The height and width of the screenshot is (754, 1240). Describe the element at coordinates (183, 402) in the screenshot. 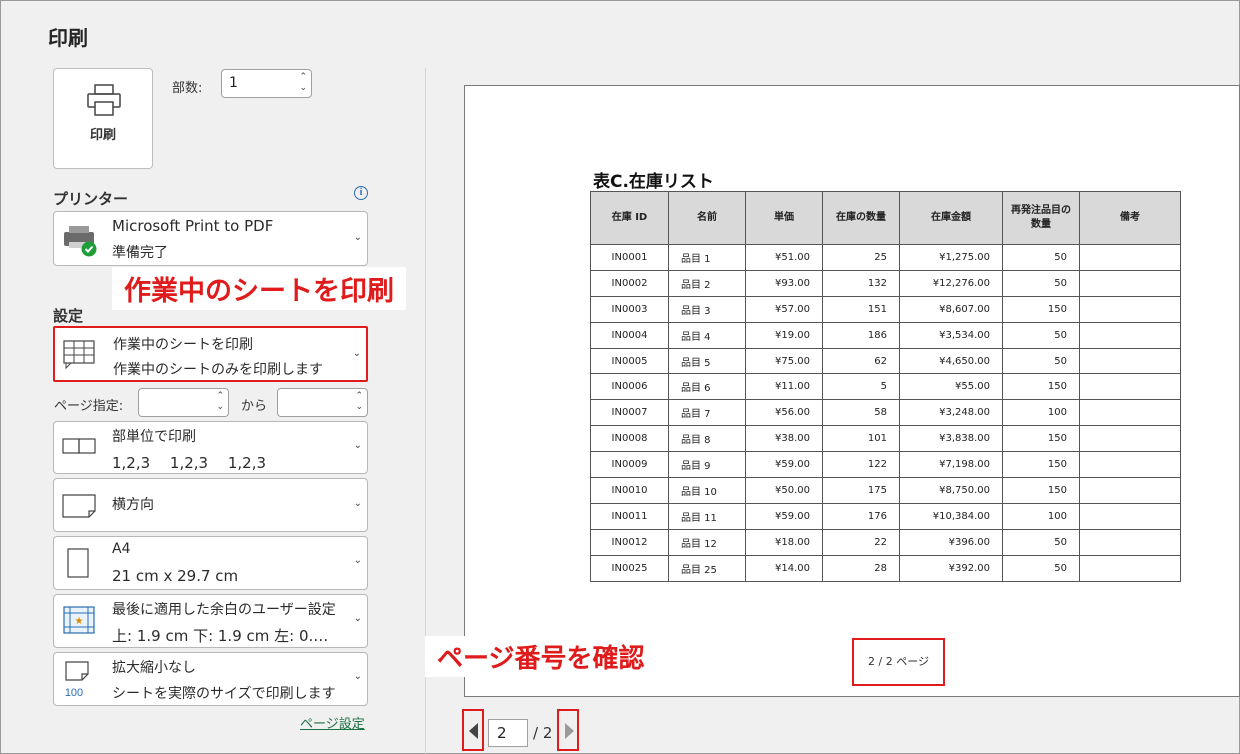

I see `pages-from-input: ⌃ ⌄` at that location.